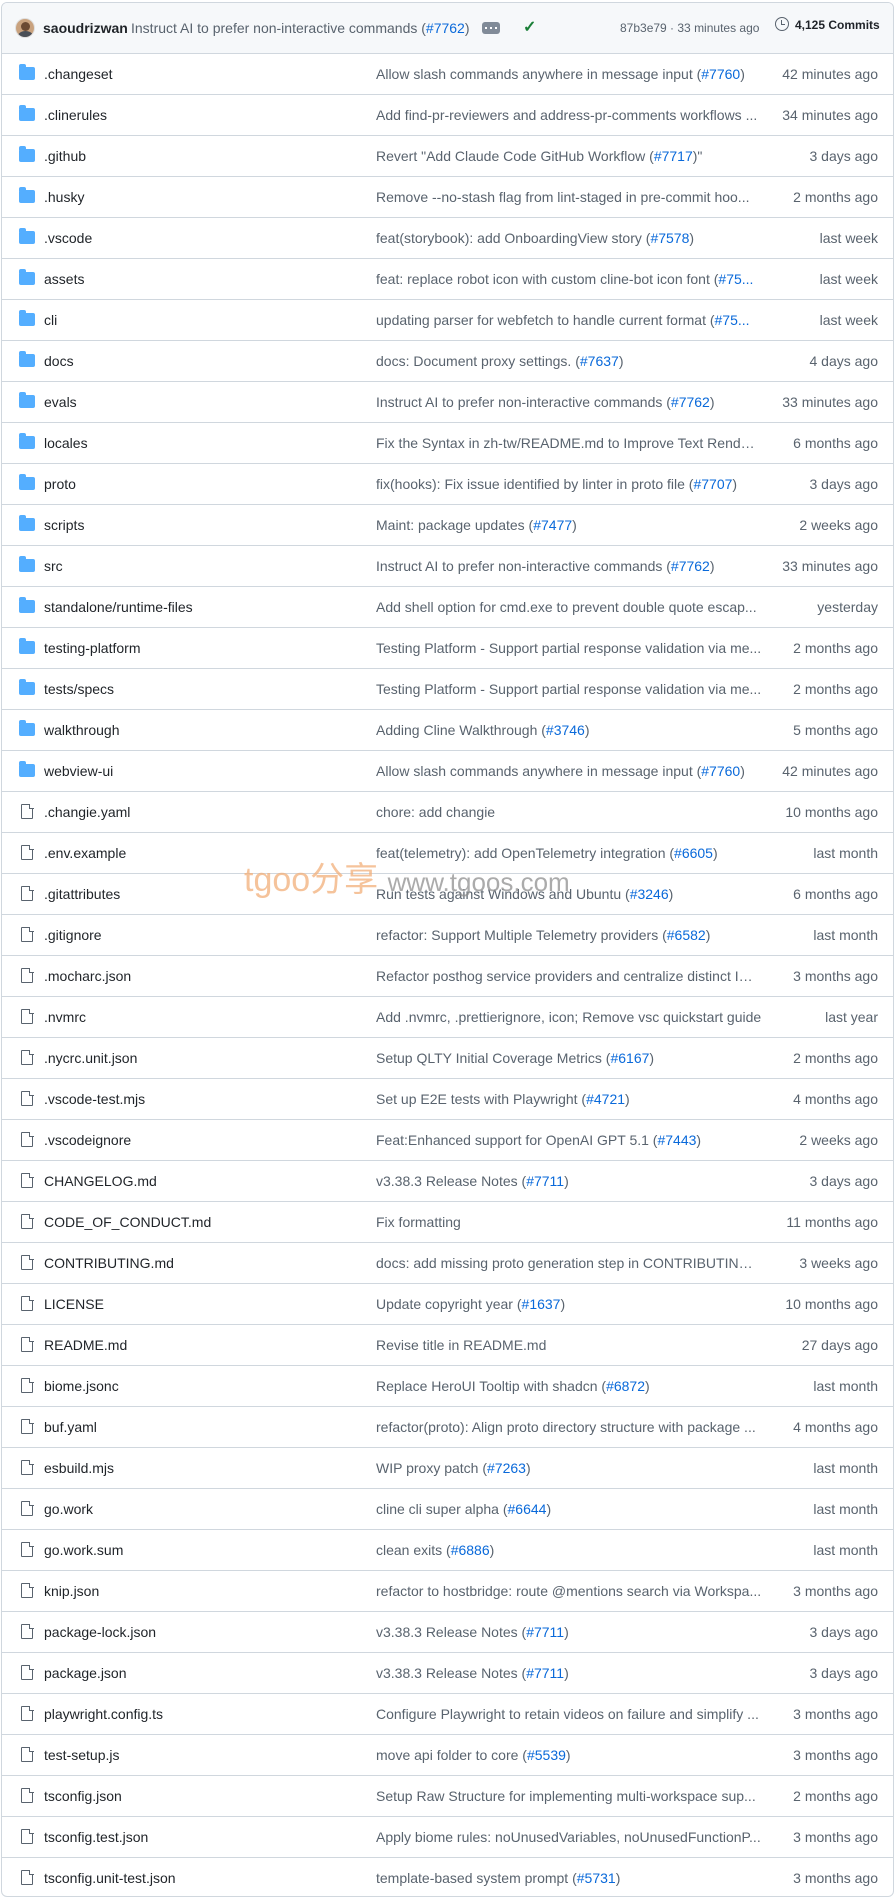 The width and height of the screenshot is (896, 1899). Describe the element at coordinates (85, 853) in the screenshot. I see `file-name-link: .env.example` at that location.